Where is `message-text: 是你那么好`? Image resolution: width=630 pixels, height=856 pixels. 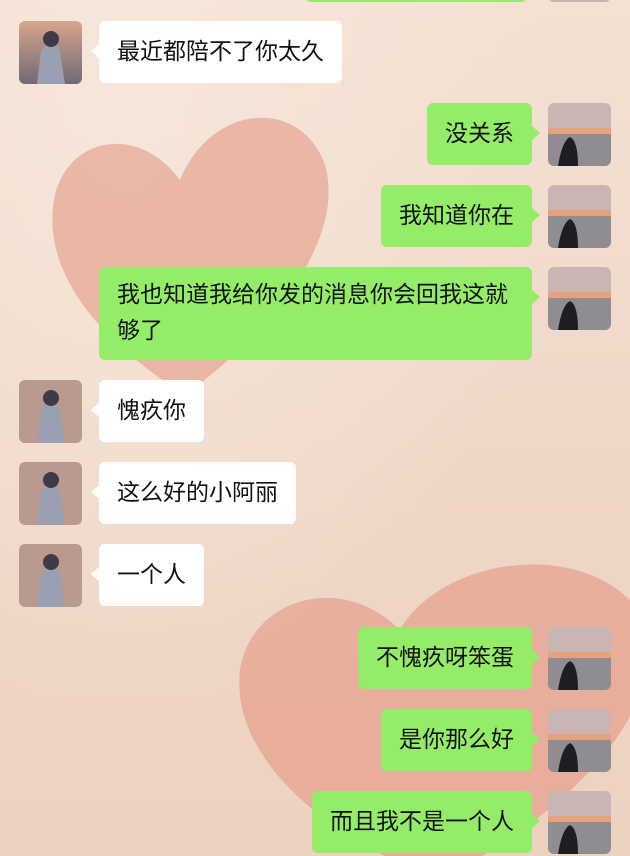
message-text: 是你那么好 is located at coordinates (456, 740).